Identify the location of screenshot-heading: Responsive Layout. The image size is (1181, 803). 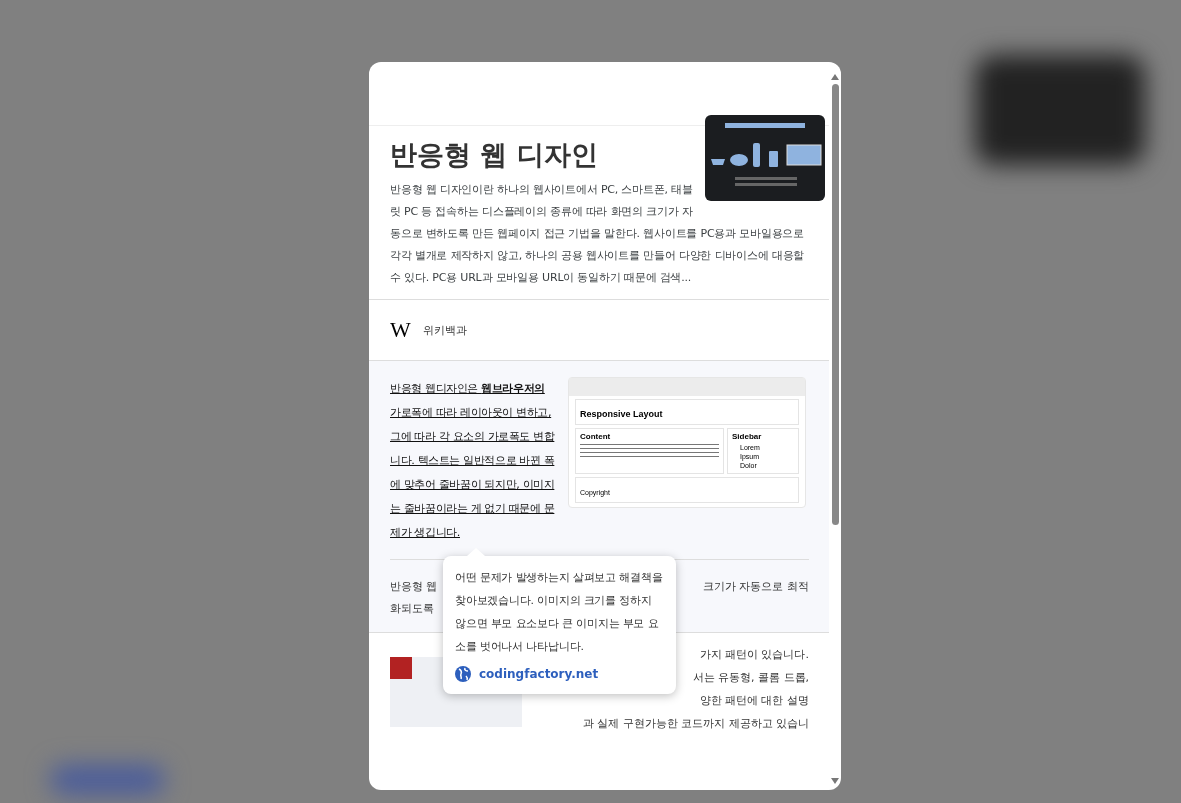
(621, 414).